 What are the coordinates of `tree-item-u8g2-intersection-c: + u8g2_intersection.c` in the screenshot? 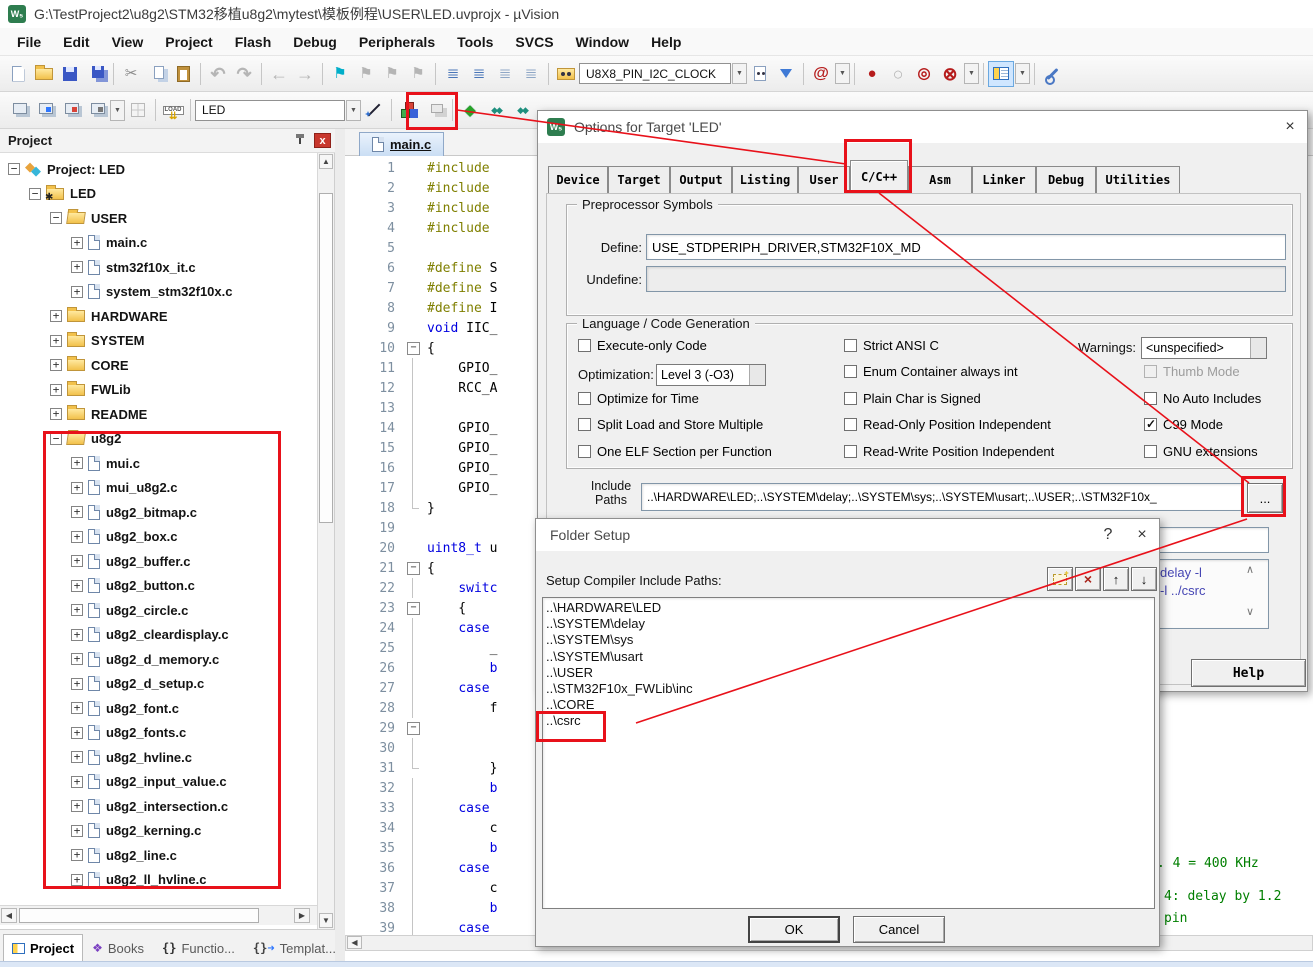 It's located at (158, 806).